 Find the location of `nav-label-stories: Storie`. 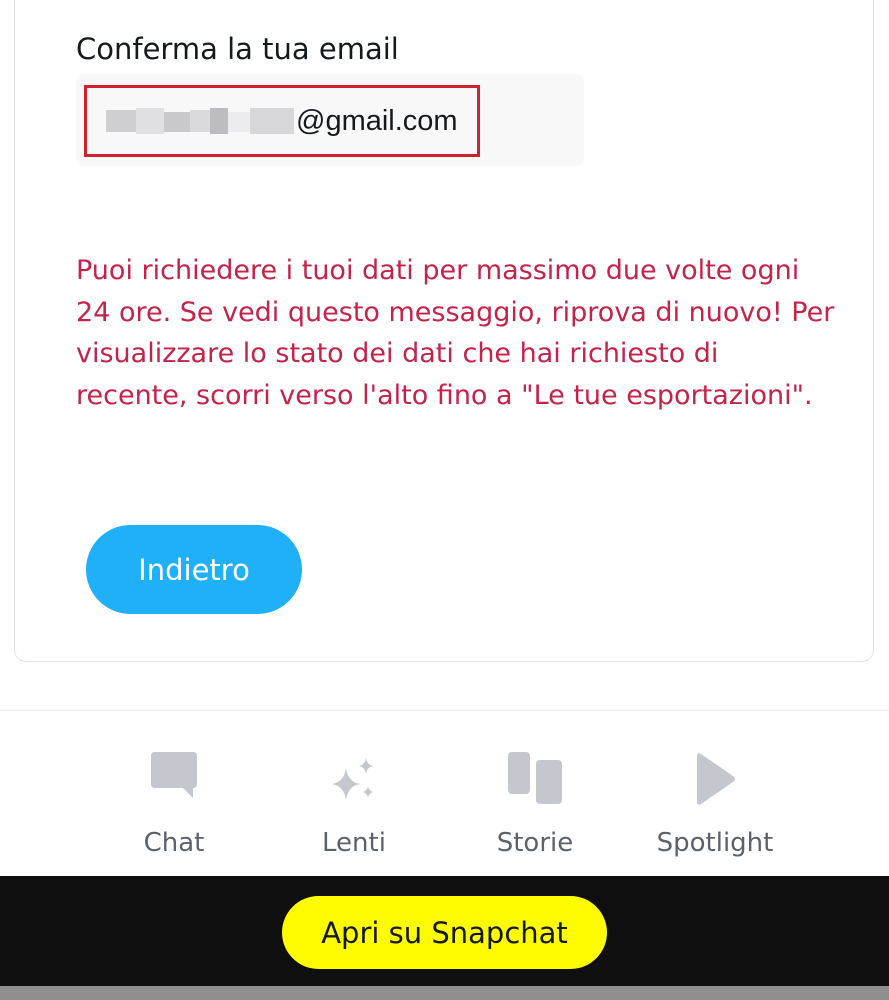

nav-label-stories: Storie is located at coordinates (535, 843).